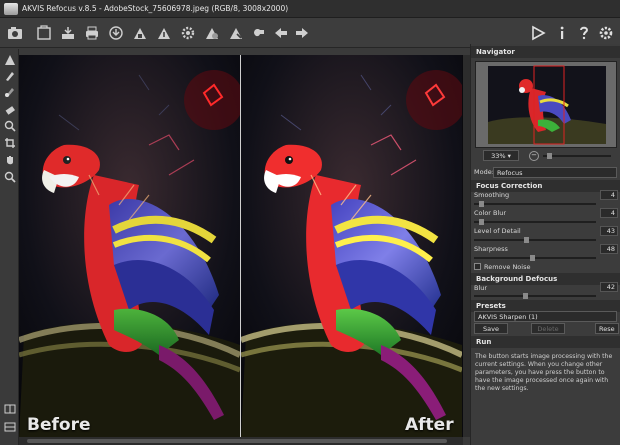 This screenshot has height=445, width=620. Describe the element at coordinates (498, 156) in the screenshot. I see `zoom-value: 33%` at that location.